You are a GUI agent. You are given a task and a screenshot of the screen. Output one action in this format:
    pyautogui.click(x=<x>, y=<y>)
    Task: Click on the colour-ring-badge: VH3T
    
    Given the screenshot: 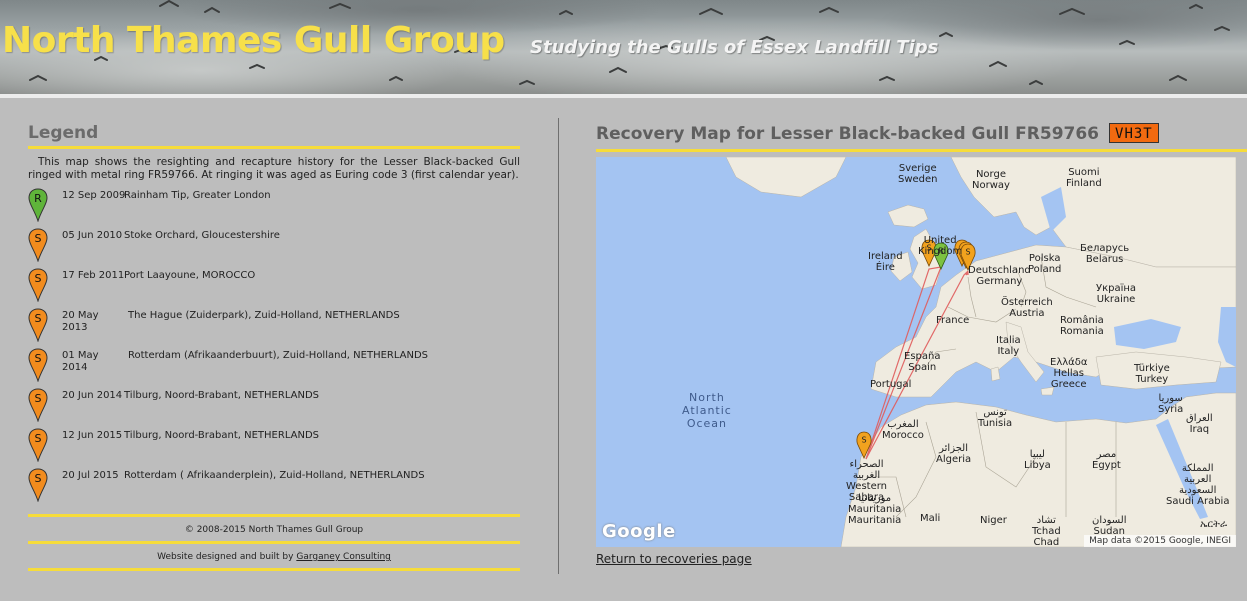 What is the action you would take?
    pyautogui.click(x=1134, y=133)
    